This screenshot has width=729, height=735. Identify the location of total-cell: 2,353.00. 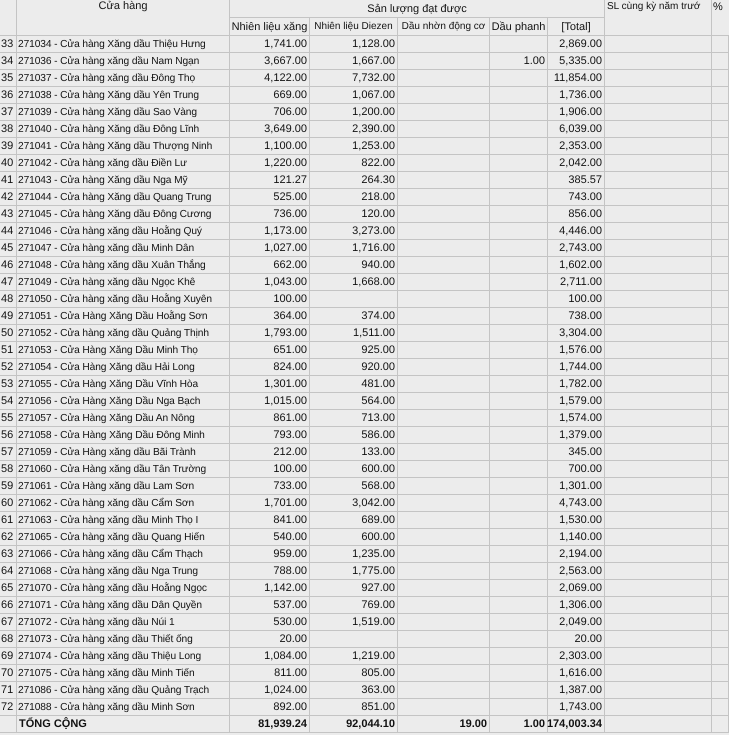
(576, 146).